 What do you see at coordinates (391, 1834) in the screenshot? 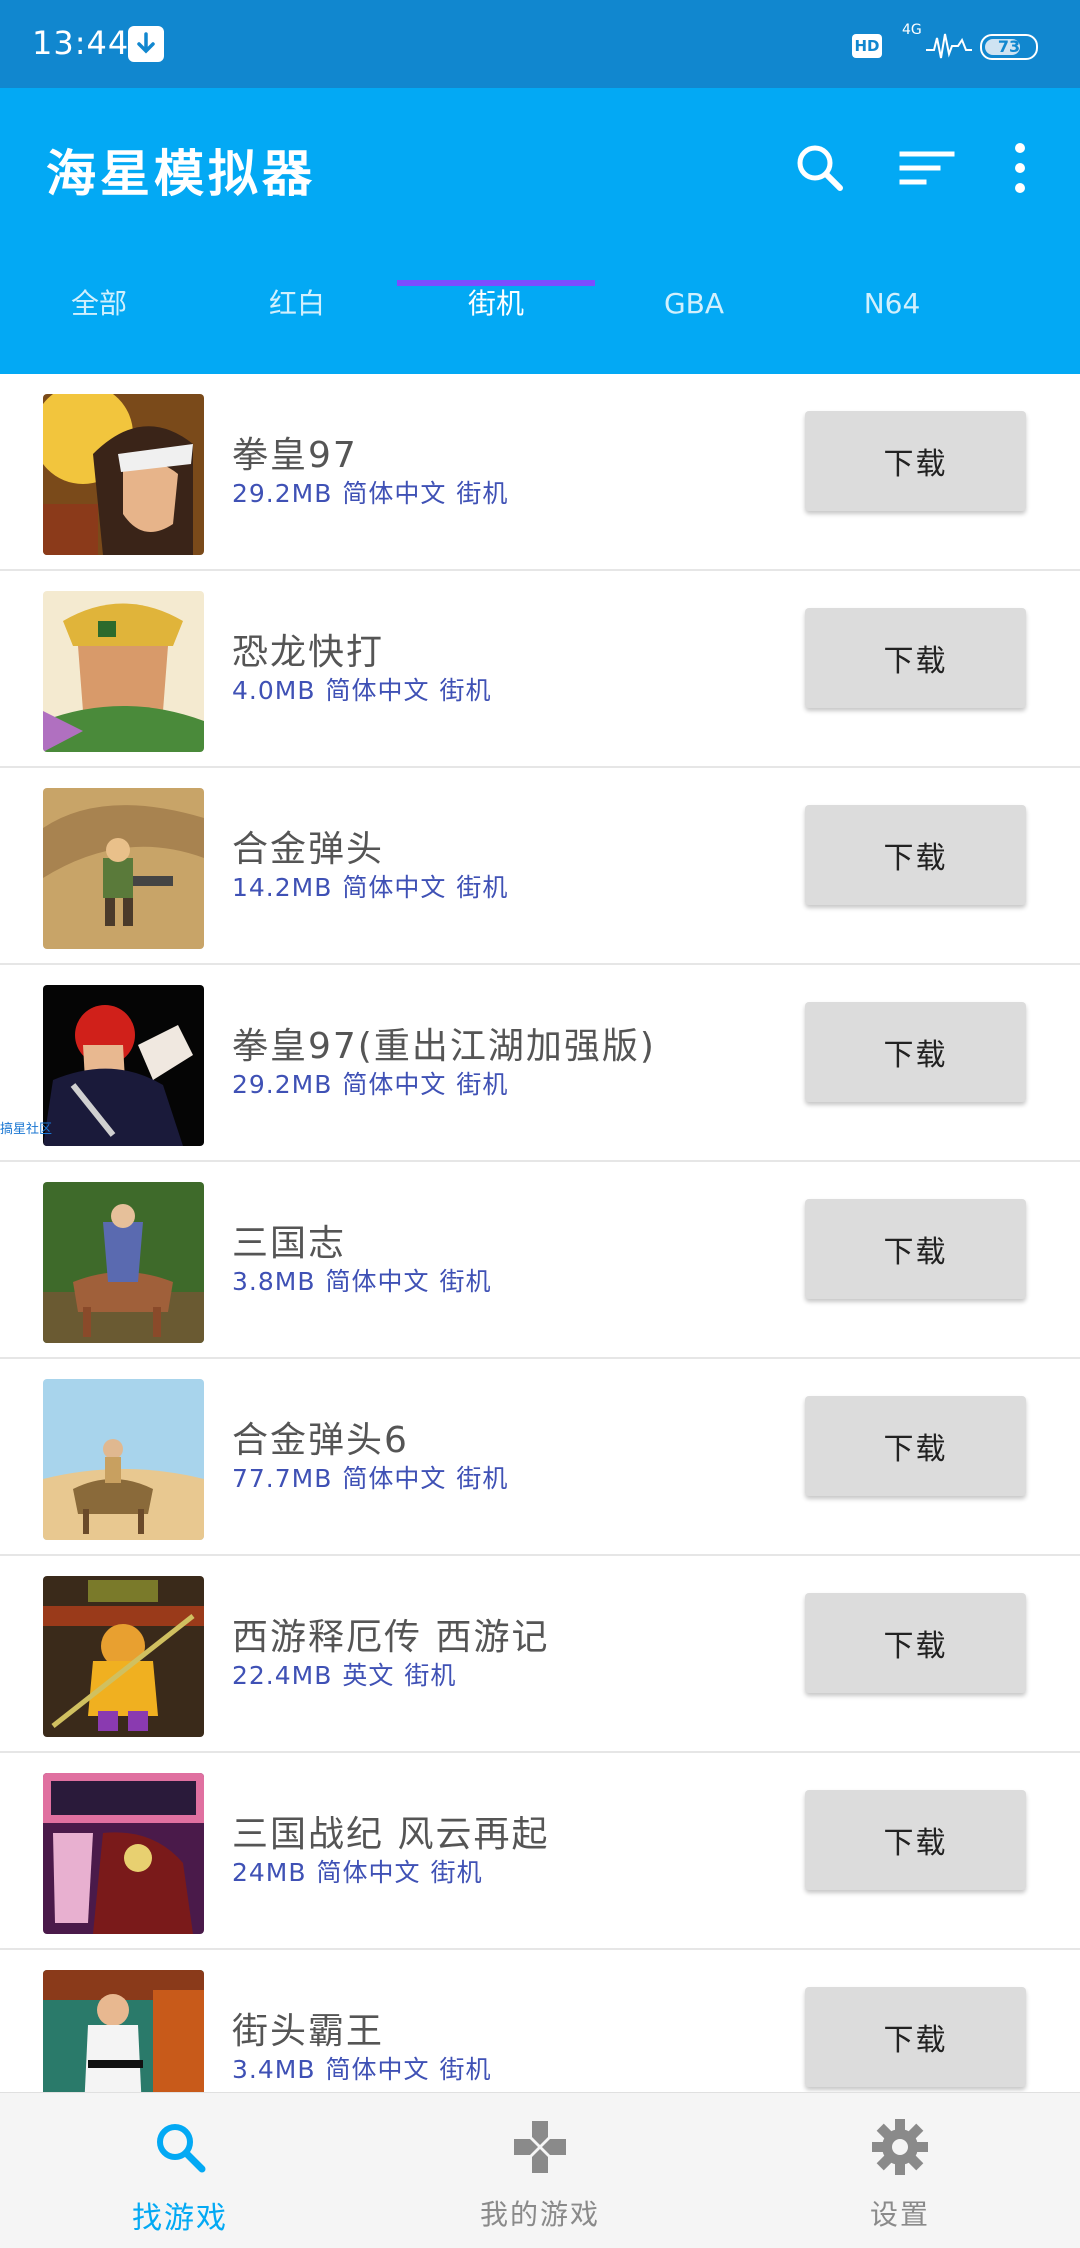
I see `game-title: 三国战纪 风云再起` at bounding box center [391, 1834].